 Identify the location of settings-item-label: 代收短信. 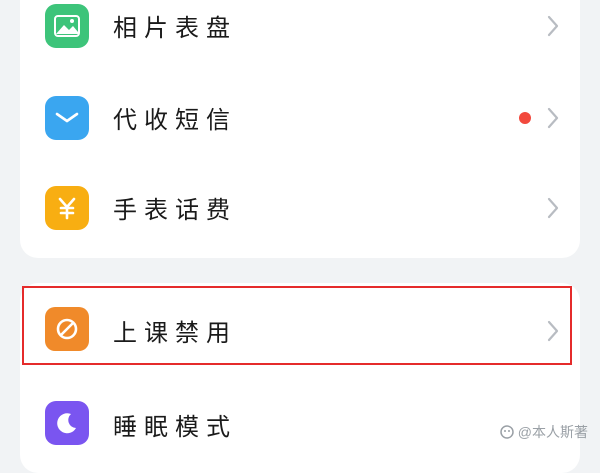
(175, 120).